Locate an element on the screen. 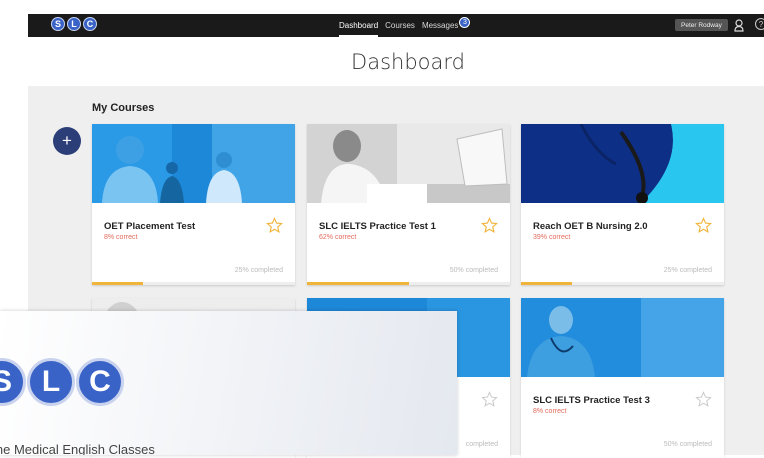 This screenshot has height=458, width=764. my-courses-heading: My Courses is located at coordinates (123, 108).